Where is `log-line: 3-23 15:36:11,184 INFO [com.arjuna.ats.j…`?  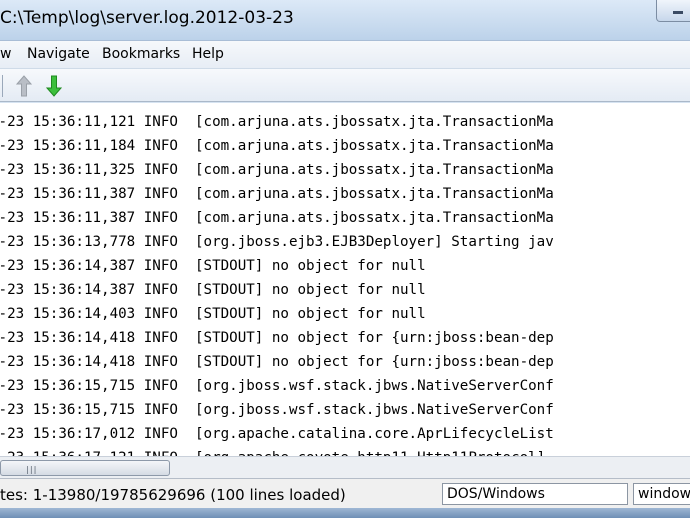
log-line: 3-23 15:36:11,184 INFO [com.arjuna.ats.j… is located at coordinates (277, 146).